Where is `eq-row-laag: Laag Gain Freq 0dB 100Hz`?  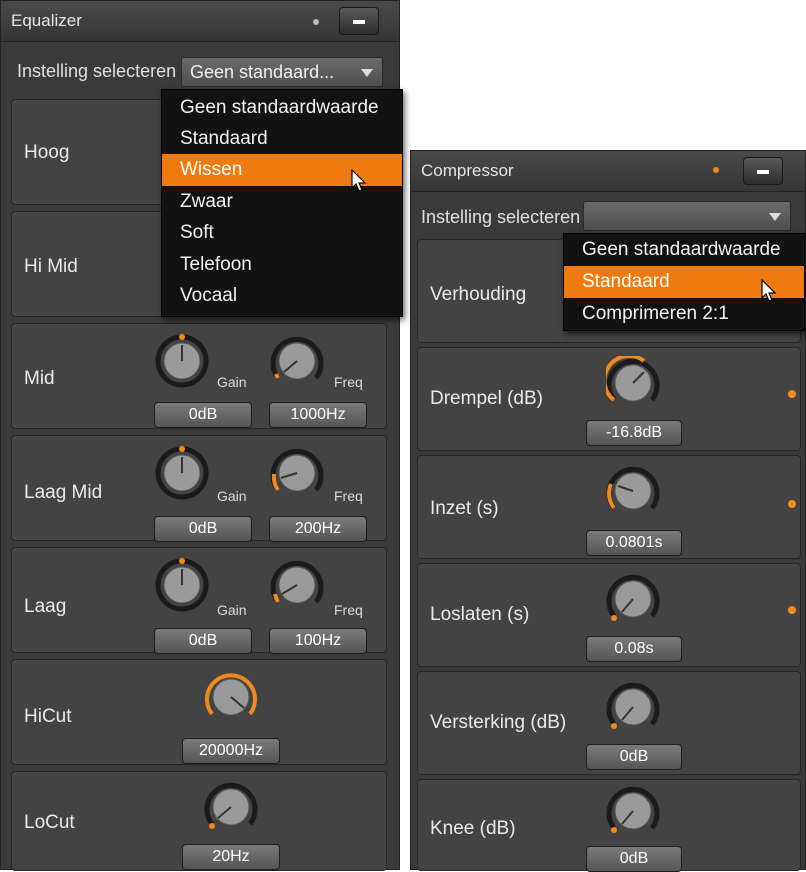
eq-row-laag: Laag Gain Freq 0dB 100Hz is located at coordinates (199, 600).